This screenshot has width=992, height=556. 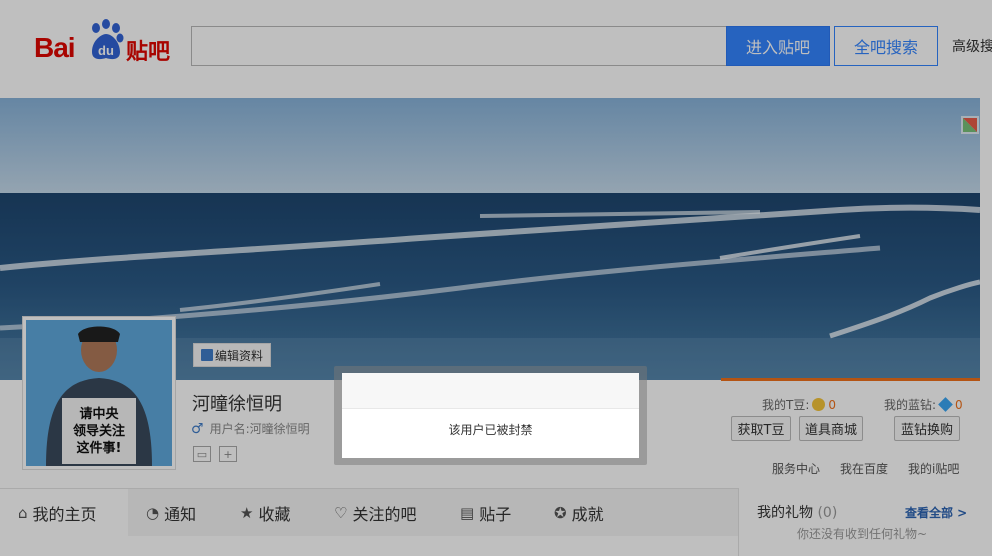 What do you see at coordinates (490, 430) in the screenshot?
I see `banned-message: 该用户已被封禁` at bounding box center [490, 430].